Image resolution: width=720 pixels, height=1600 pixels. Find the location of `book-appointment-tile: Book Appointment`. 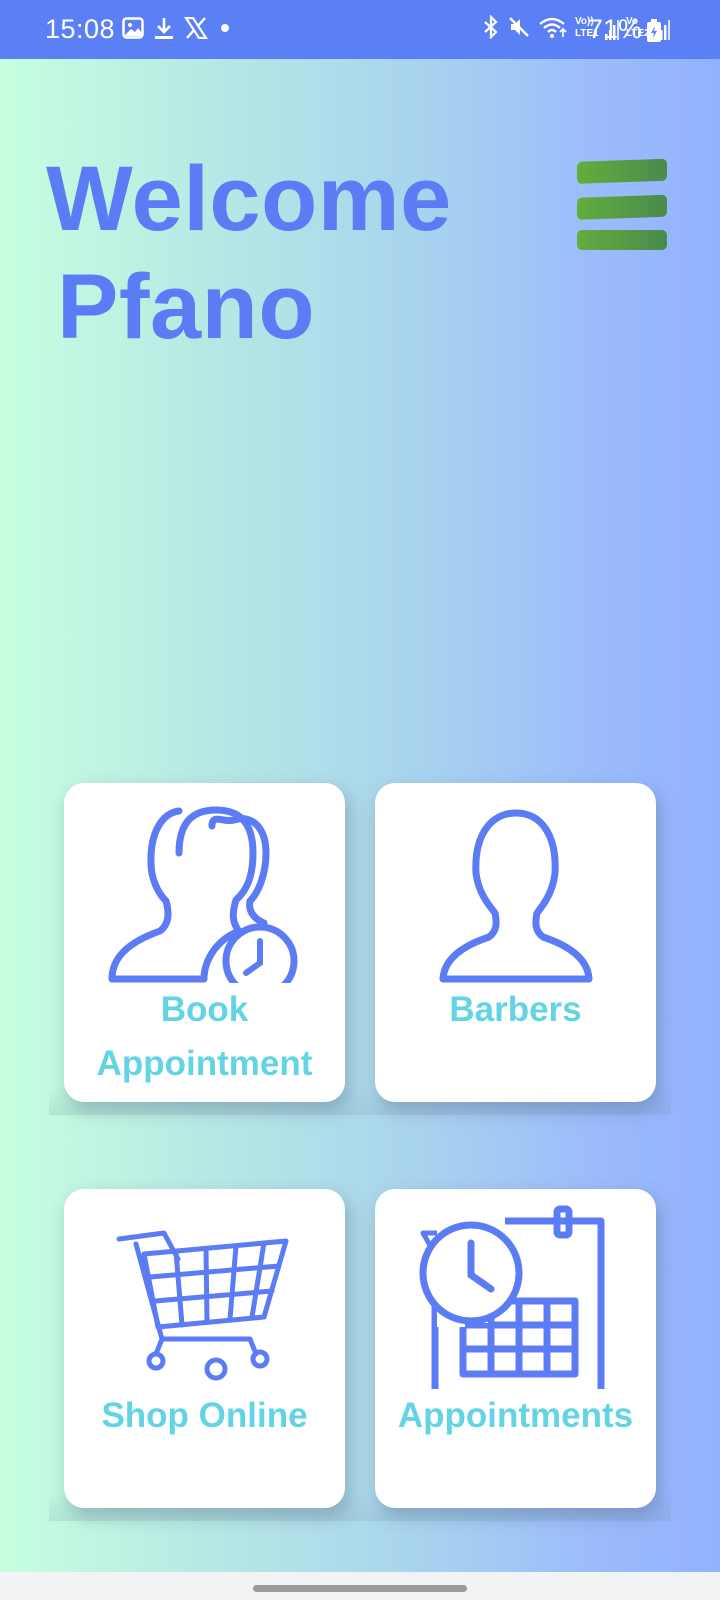

book-appointment-tile: Book Appointment is located at coordinates (204, 942).